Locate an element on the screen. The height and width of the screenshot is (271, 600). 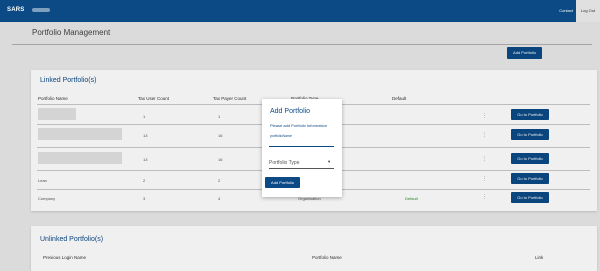
portfolio-type-select: Portfolio Type is located at coordinates (284, 163).